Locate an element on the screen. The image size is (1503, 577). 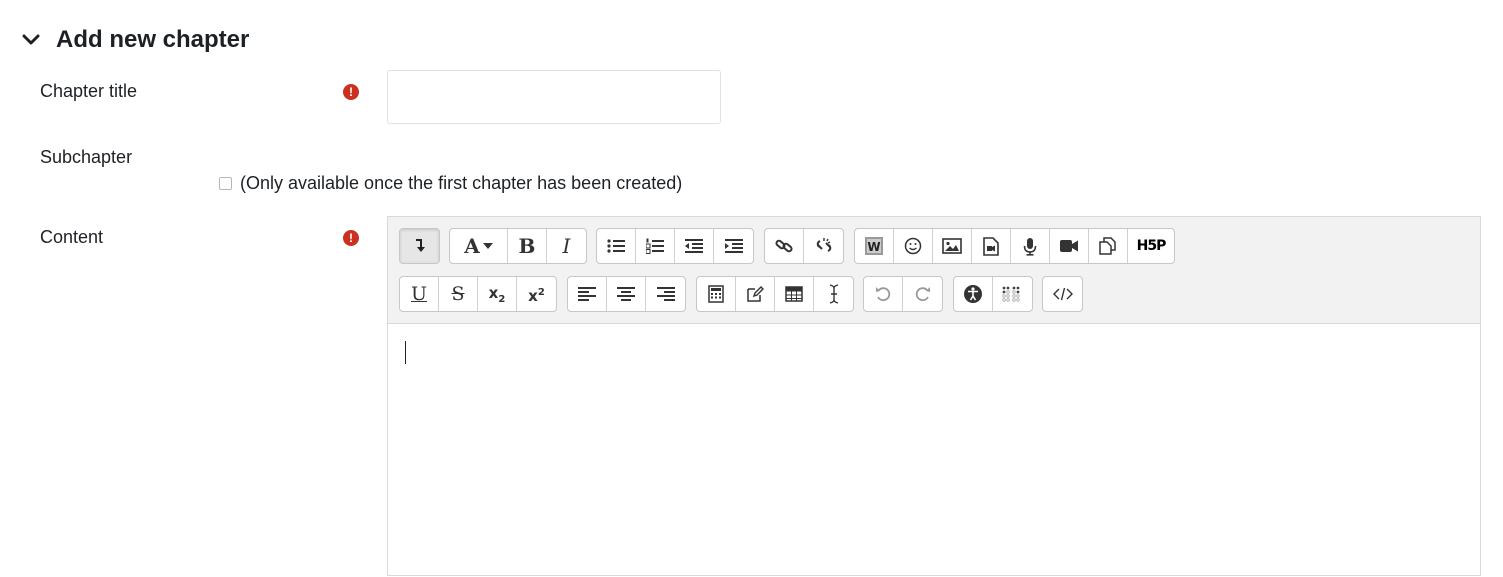
record-audio-icon is located at coordinates (1030, 246).